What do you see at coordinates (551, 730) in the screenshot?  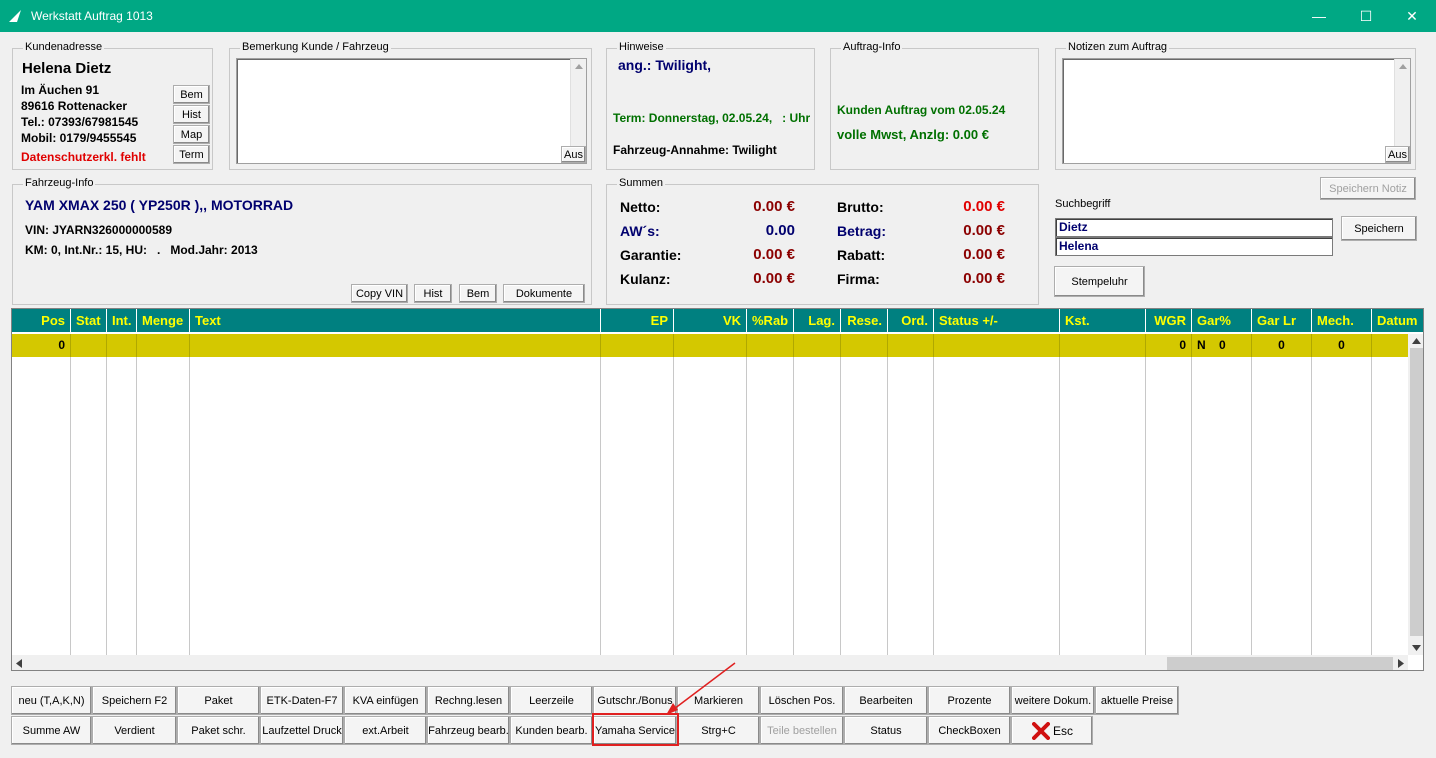 I see `edit-customer-button: Kunden bearb.` at bounding box center [551, 730].